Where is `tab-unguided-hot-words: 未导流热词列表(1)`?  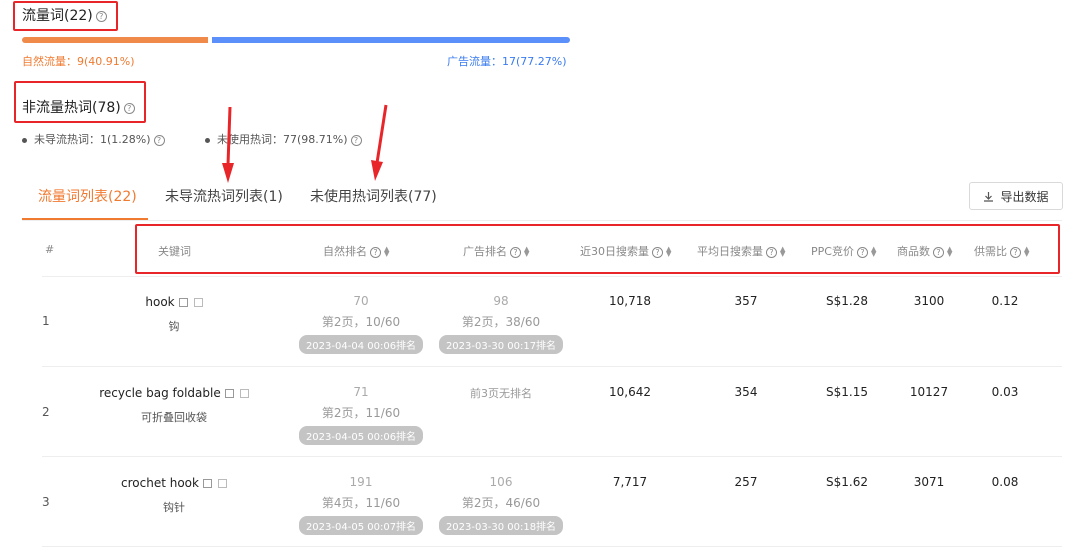
tab-unguided-hot-words: 未导流热词列表(1) is located at coordinates (224, 196).